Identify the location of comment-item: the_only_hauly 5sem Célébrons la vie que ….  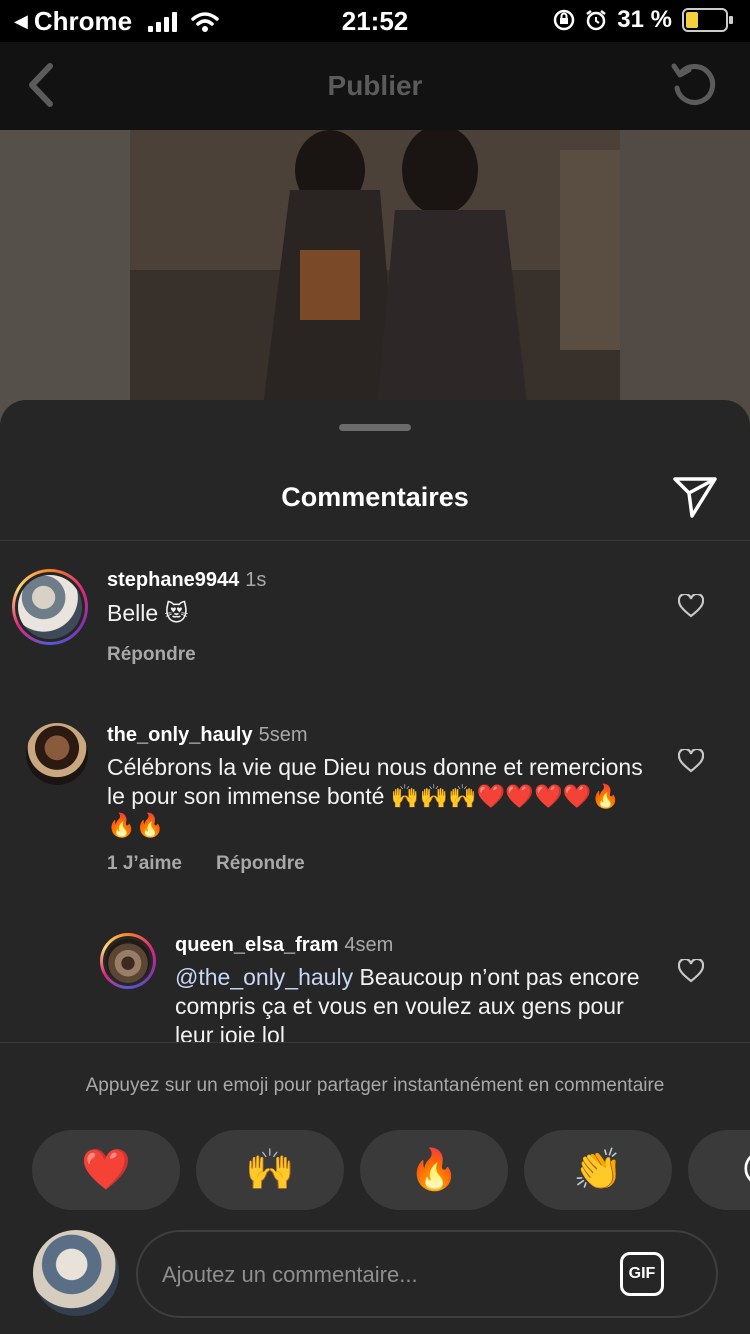
(375, 793).